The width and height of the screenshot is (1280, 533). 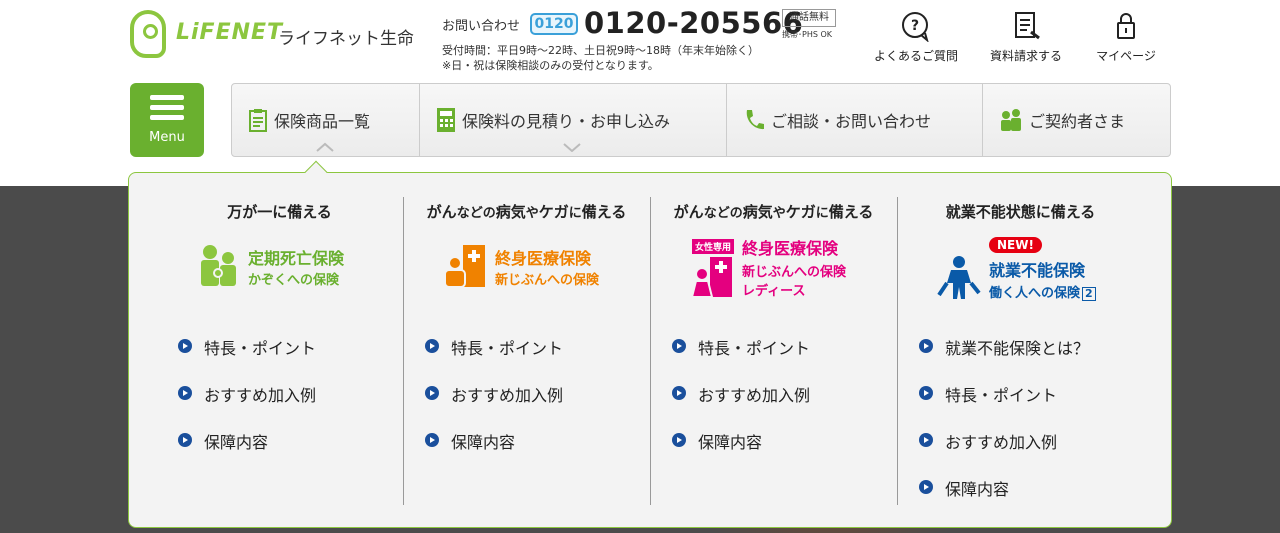 What do you see at coordinates (1076, 120) in the screenshot?
I see `nav-item-policyholders: ご契約者さま` at bounding box center [1076, 120].